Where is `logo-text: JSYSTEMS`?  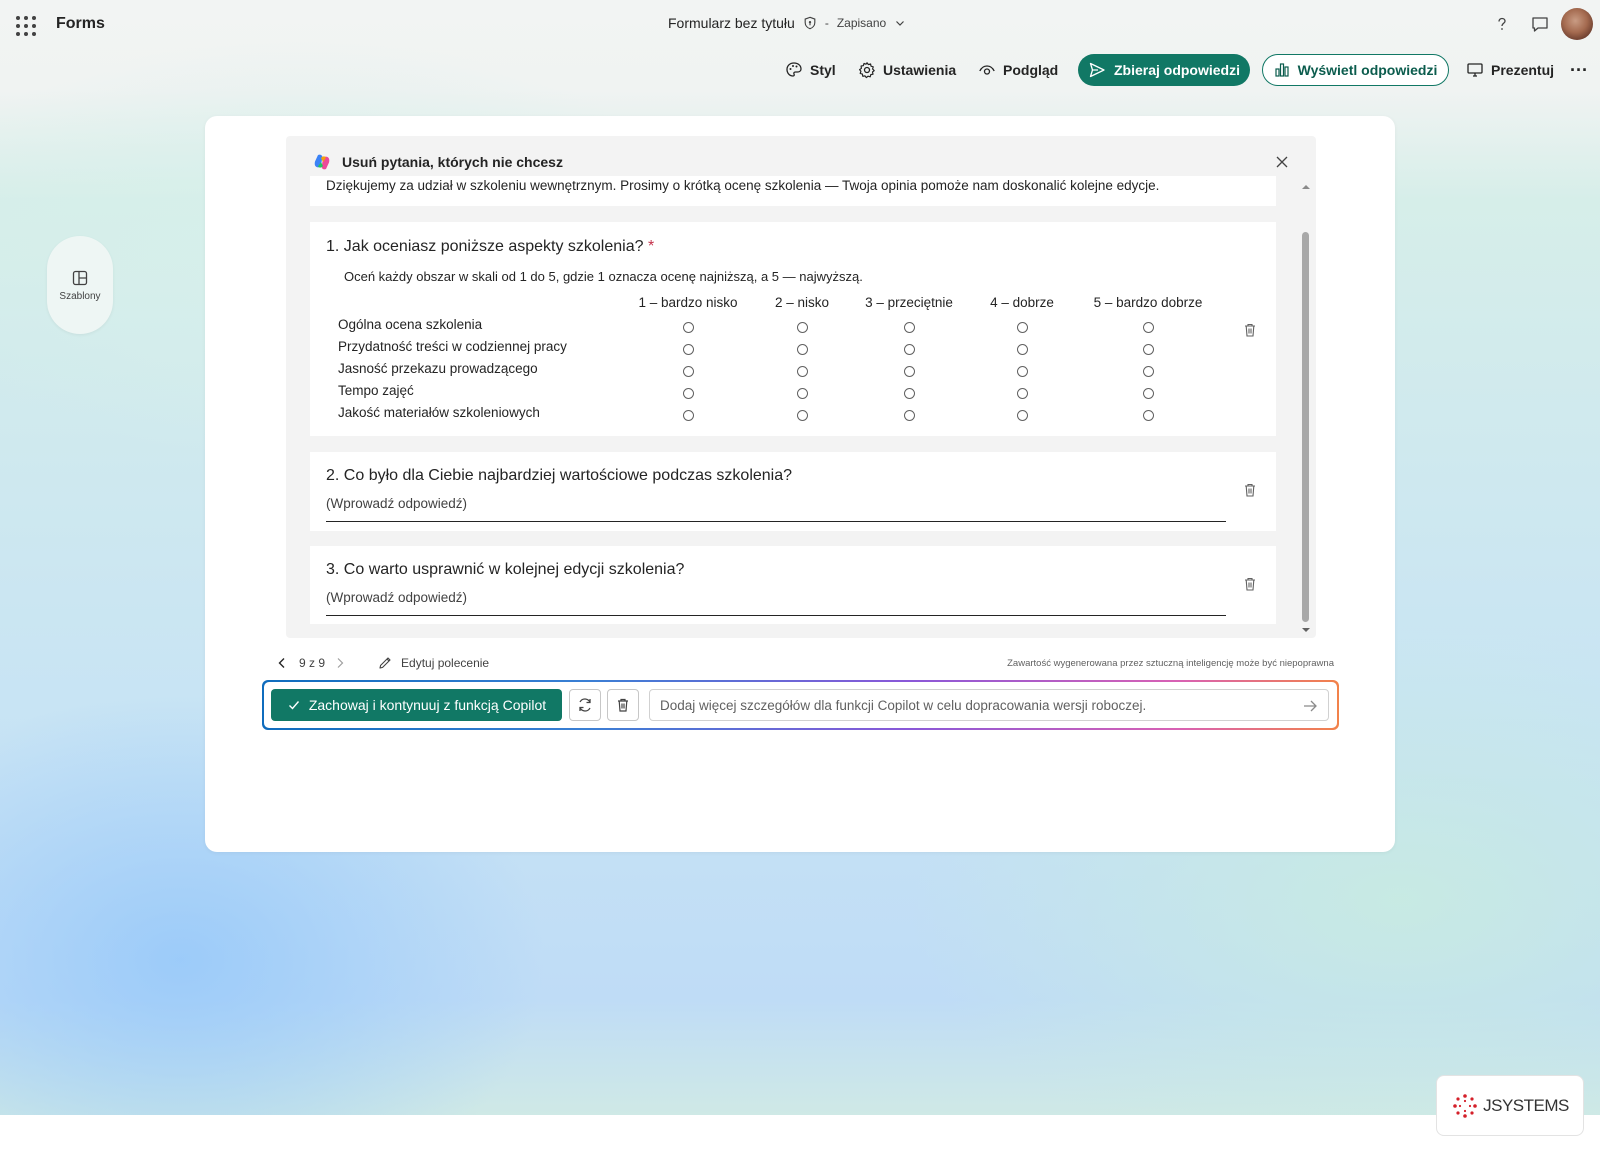 logo-text: JSYSTEMS is located at coordinates (1526, 1105).